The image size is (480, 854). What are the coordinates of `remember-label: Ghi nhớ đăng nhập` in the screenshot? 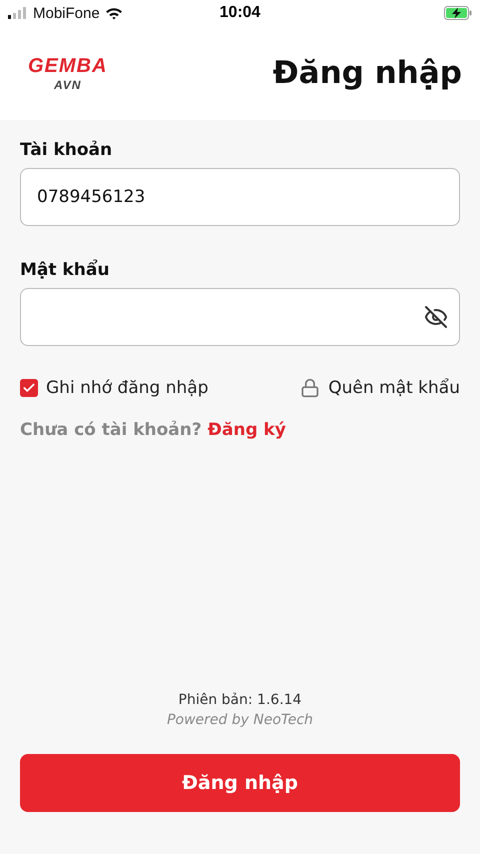 It's located at (127, 388).